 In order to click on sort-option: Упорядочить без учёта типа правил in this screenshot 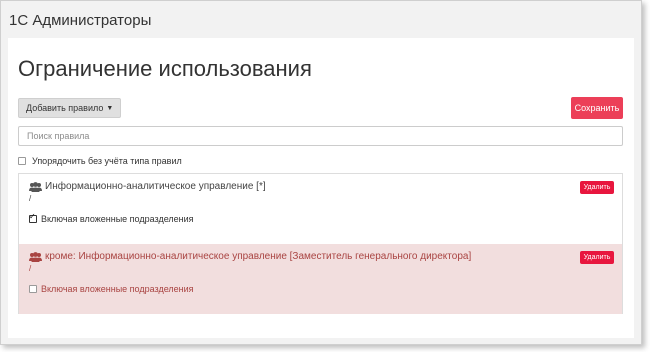, I will do `click(100, 161)`.